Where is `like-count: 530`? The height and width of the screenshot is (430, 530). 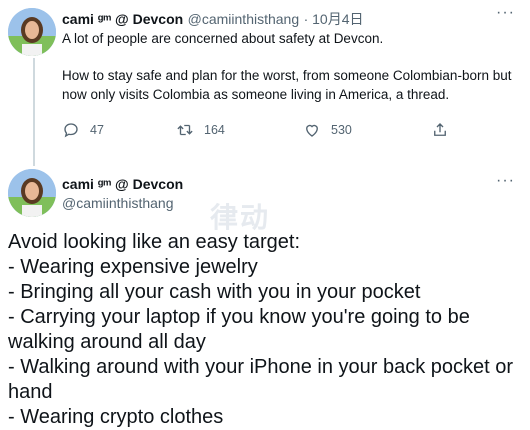 like-count: 530 is located at coordinates (341, 130).